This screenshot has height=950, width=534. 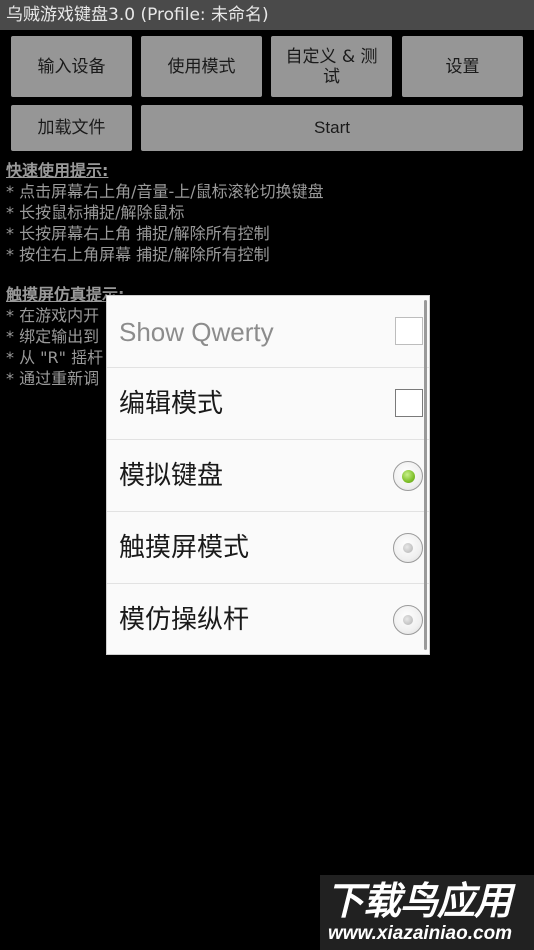 What do you see at coordinates (71, 128) in the screenshot?
I see `load-file-button: 加载文件` at bounding box center [71, 128].